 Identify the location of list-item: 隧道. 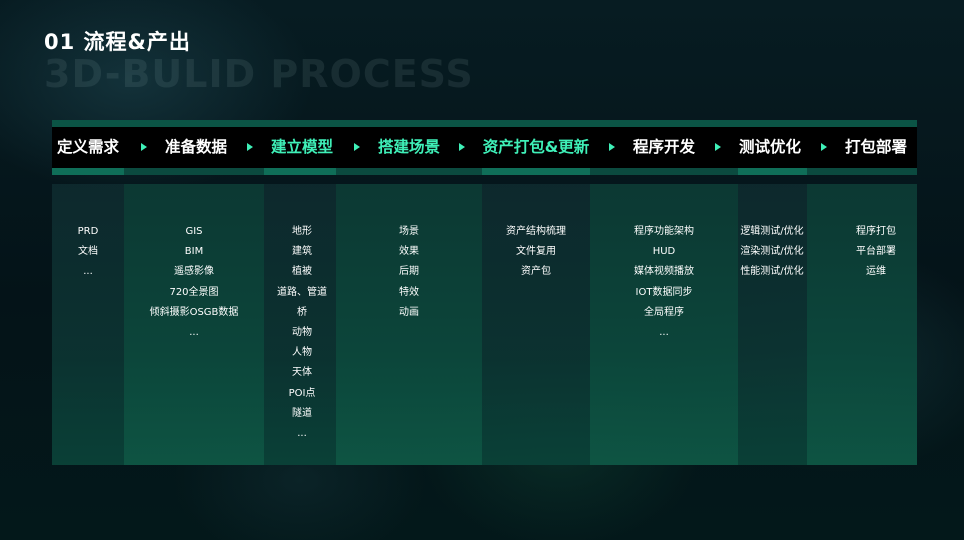
(302, 413).